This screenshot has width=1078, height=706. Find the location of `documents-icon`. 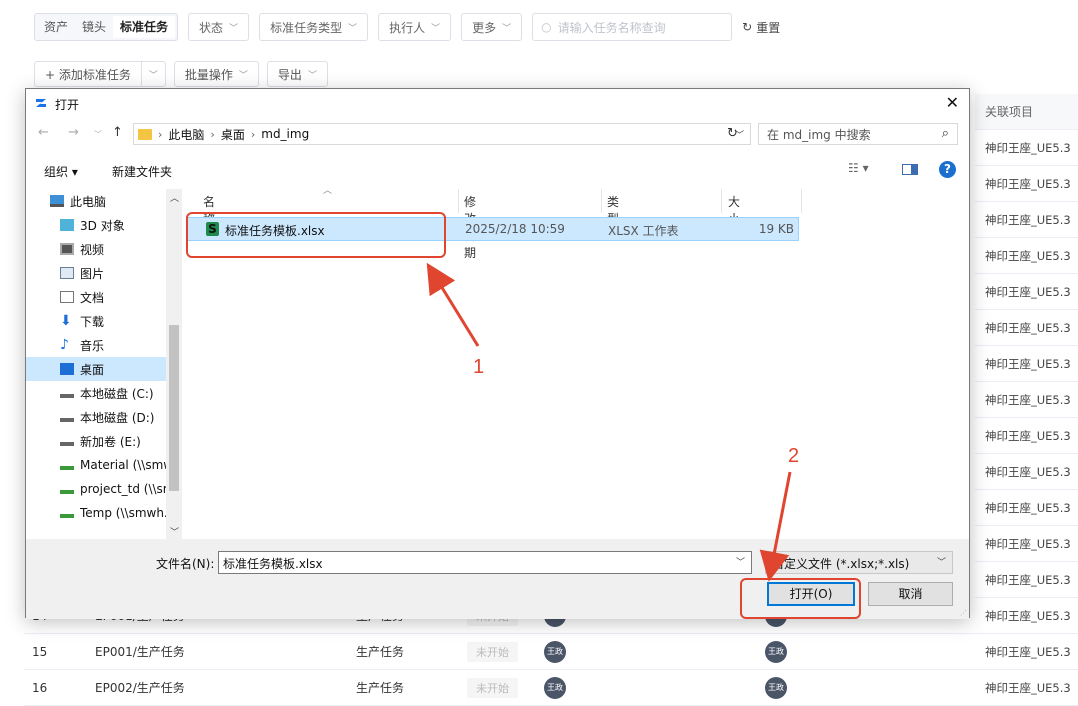

documents-icon is located at coordinates (67, 297).